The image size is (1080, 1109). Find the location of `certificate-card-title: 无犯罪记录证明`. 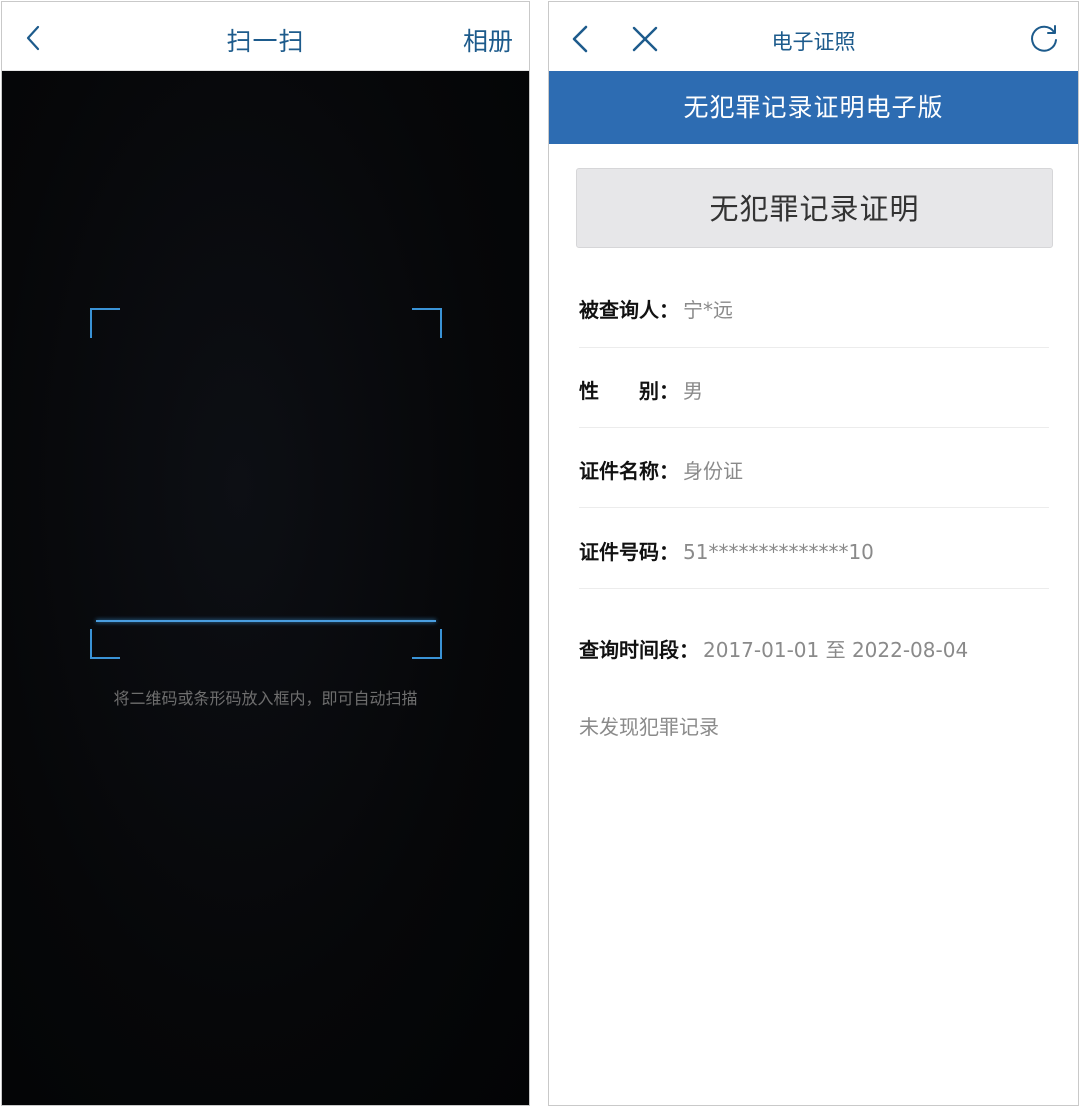

certificate-card-title: 无犯罪记录证明 is located at coordinates (814, 208).